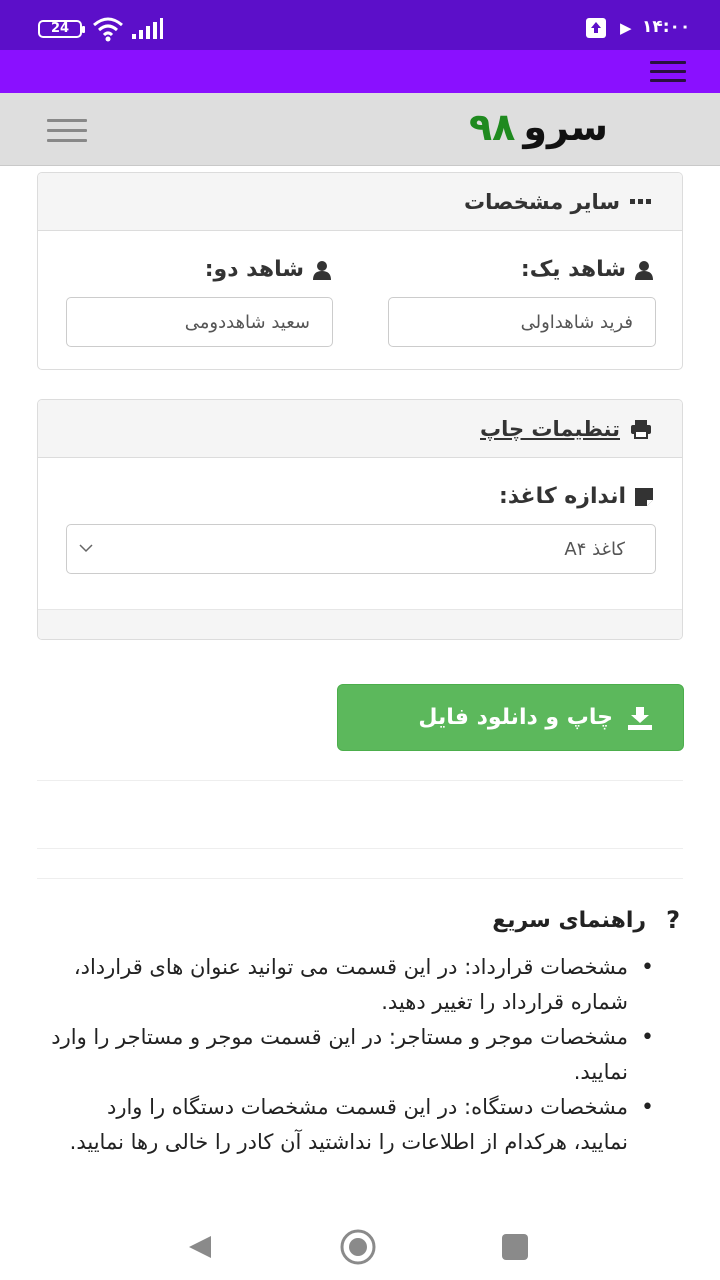  I want to click on paper-size-value: کاغذ A۴, so click(594, 549).